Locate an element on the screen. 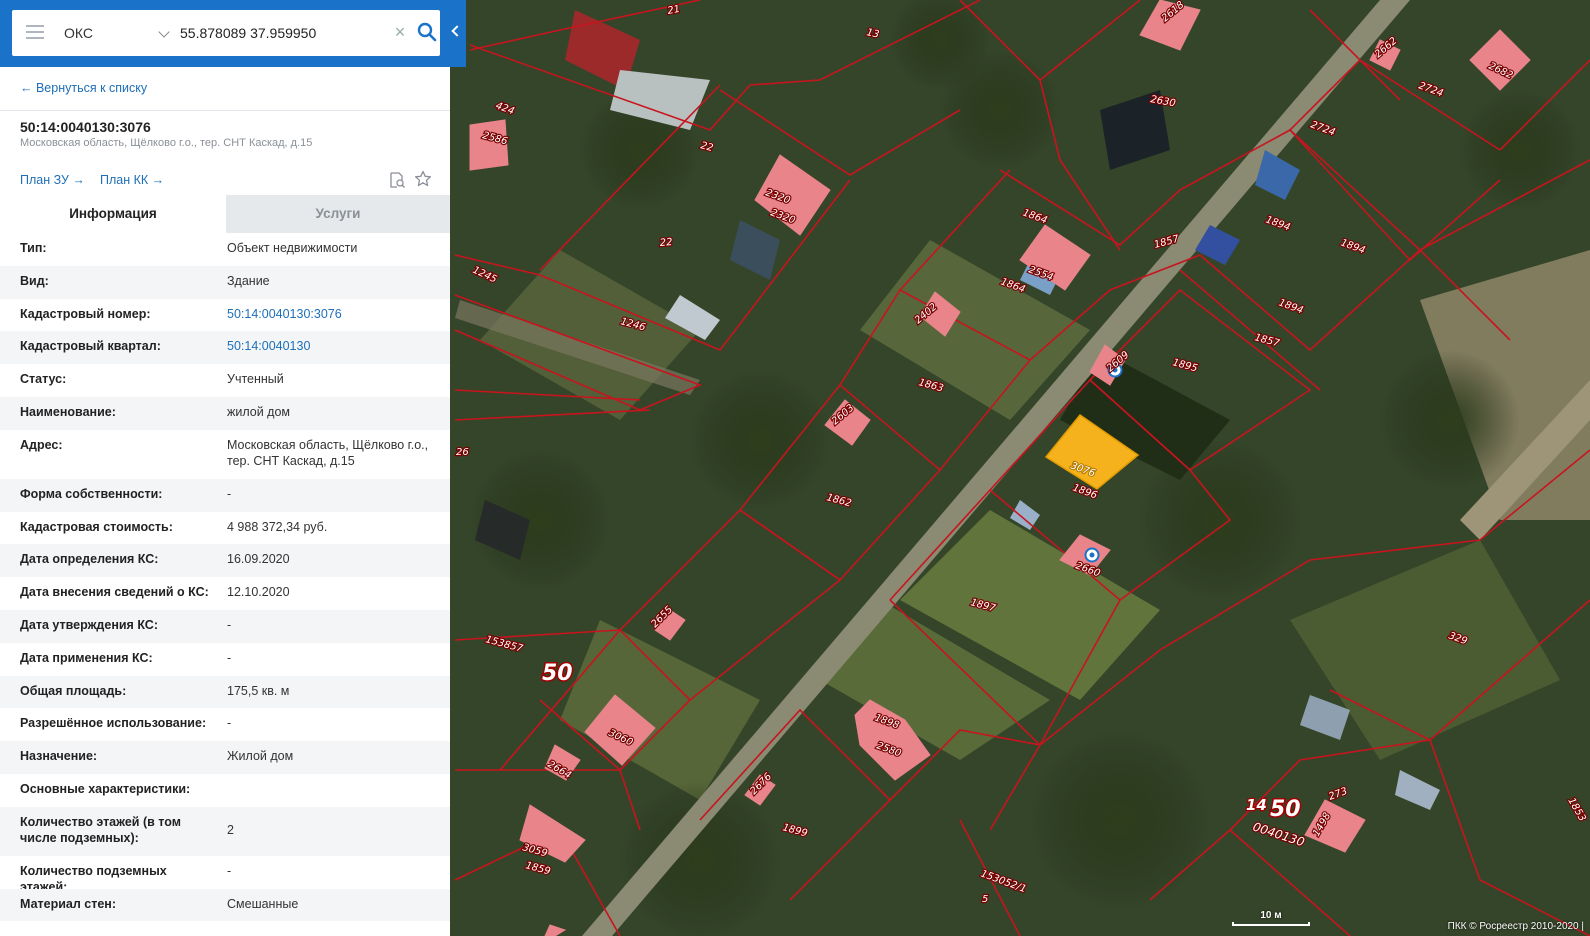  object-type-select: ОКС is located at coordinates (118, 33).